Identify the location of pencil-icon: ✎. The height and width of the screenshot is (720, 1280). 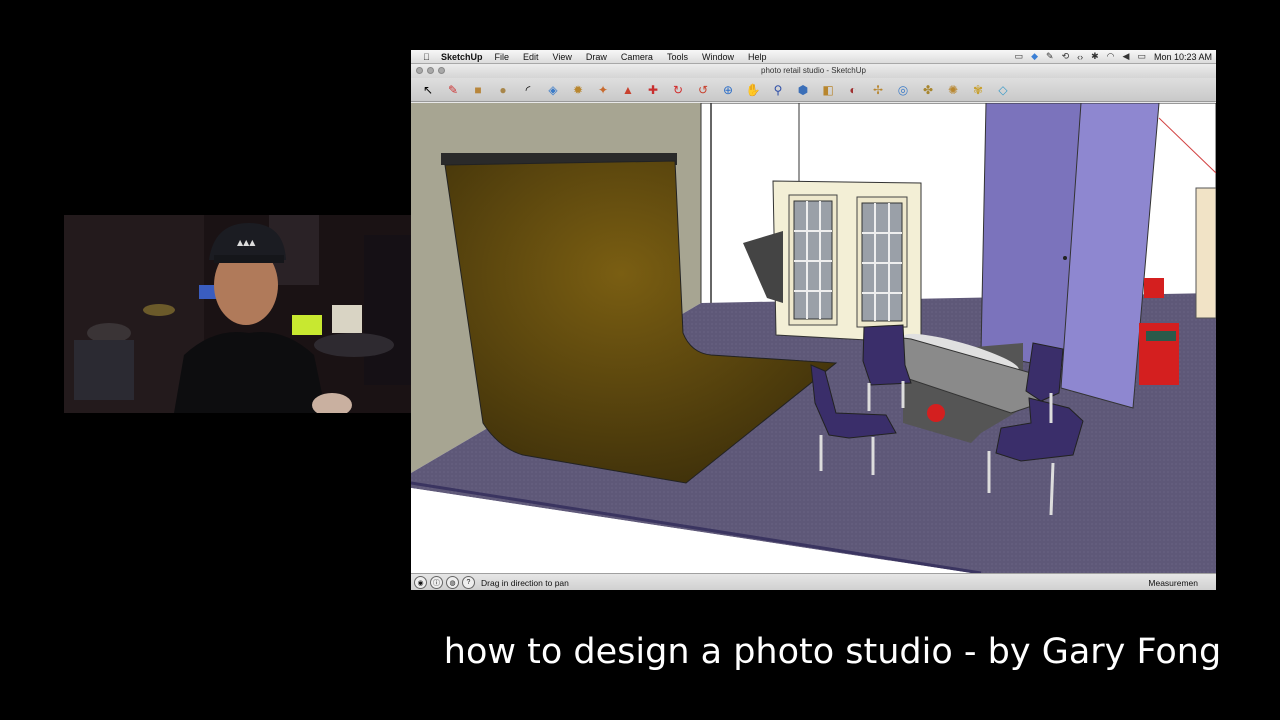
(453, 90).